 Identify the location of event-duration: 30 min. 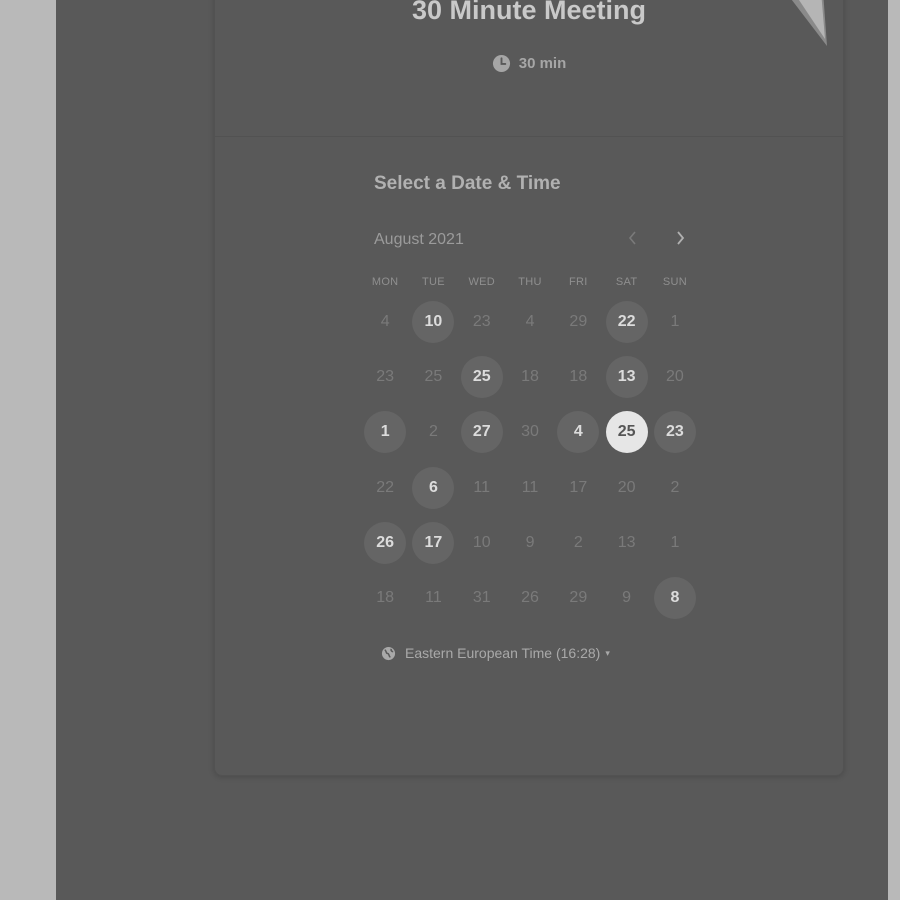
(529, 63).